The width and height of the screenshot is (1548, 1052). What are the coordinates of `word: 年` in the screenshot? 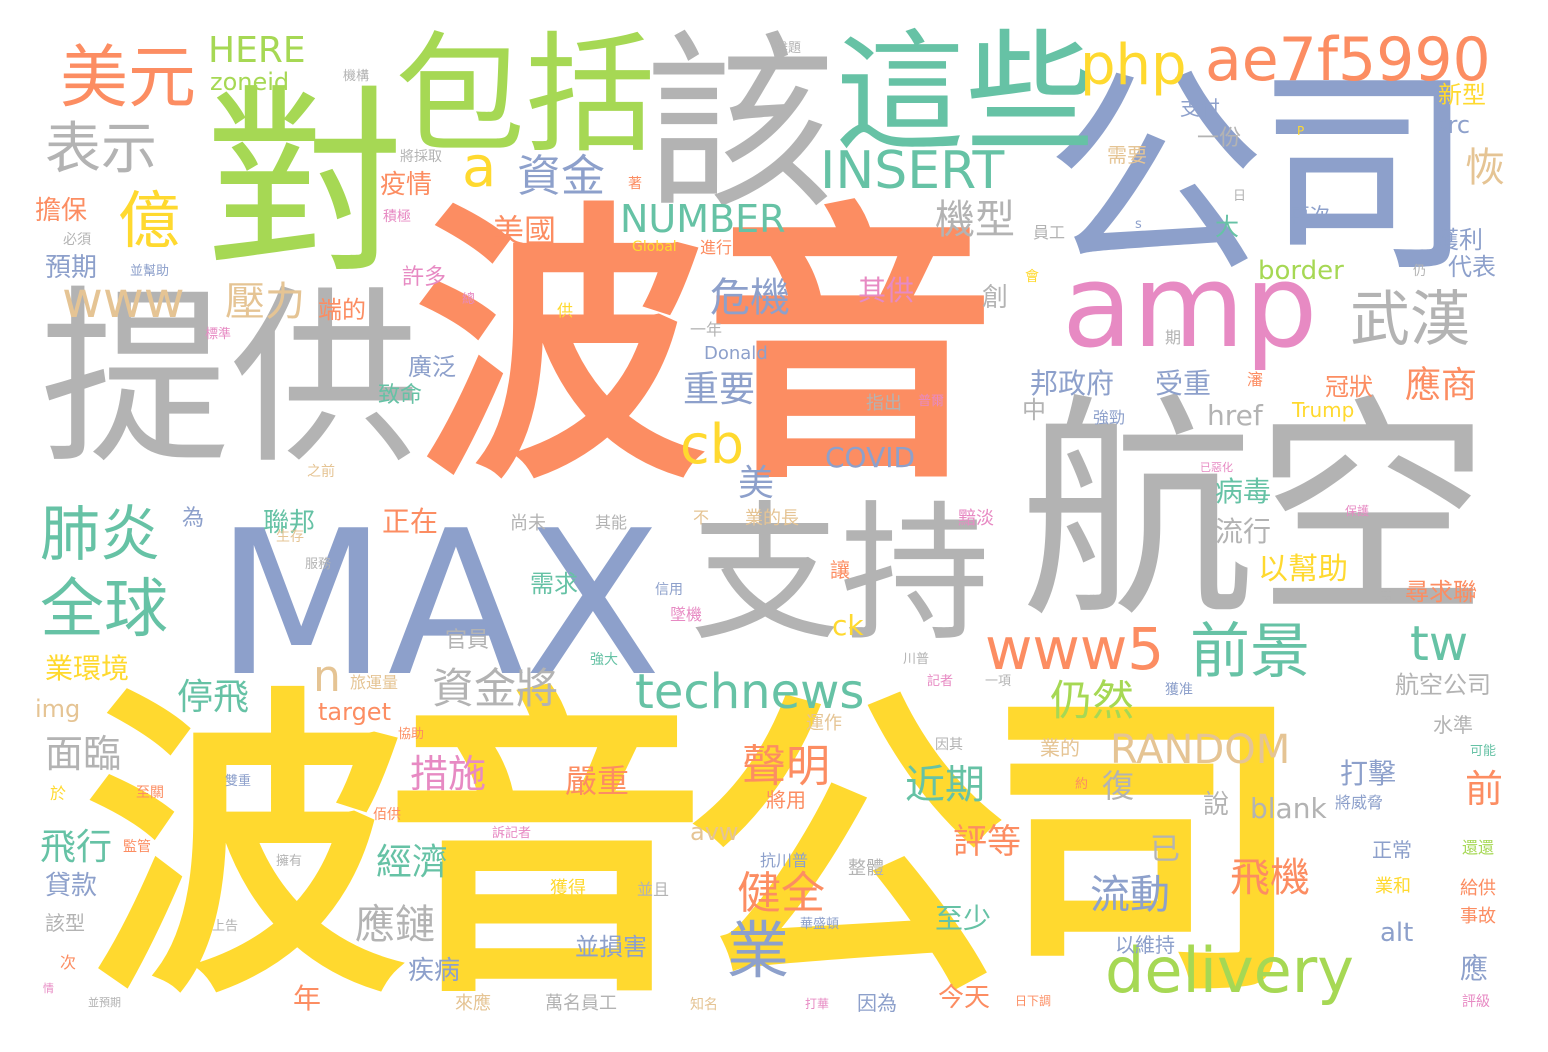 It's located at (307, 998).